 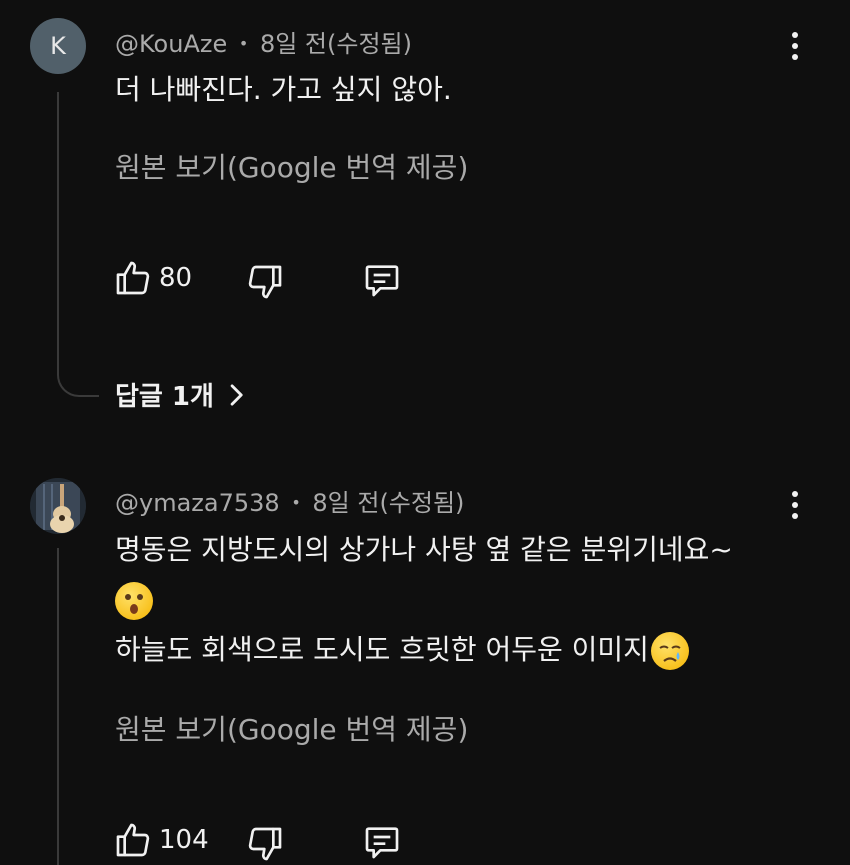 I want to click on replies-toggle: 답글 1개, so click(x=180, y=394).